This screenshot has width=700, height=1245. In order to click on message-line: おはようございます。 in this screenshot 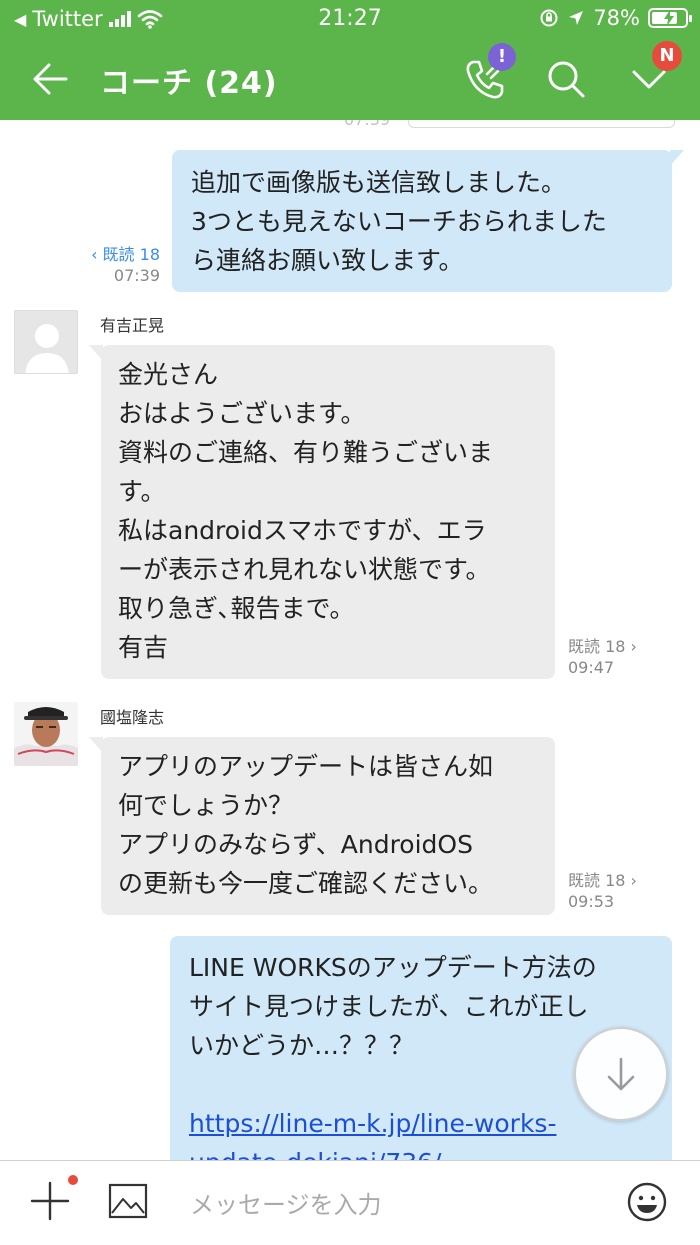, I will do `click(242, 413)`.